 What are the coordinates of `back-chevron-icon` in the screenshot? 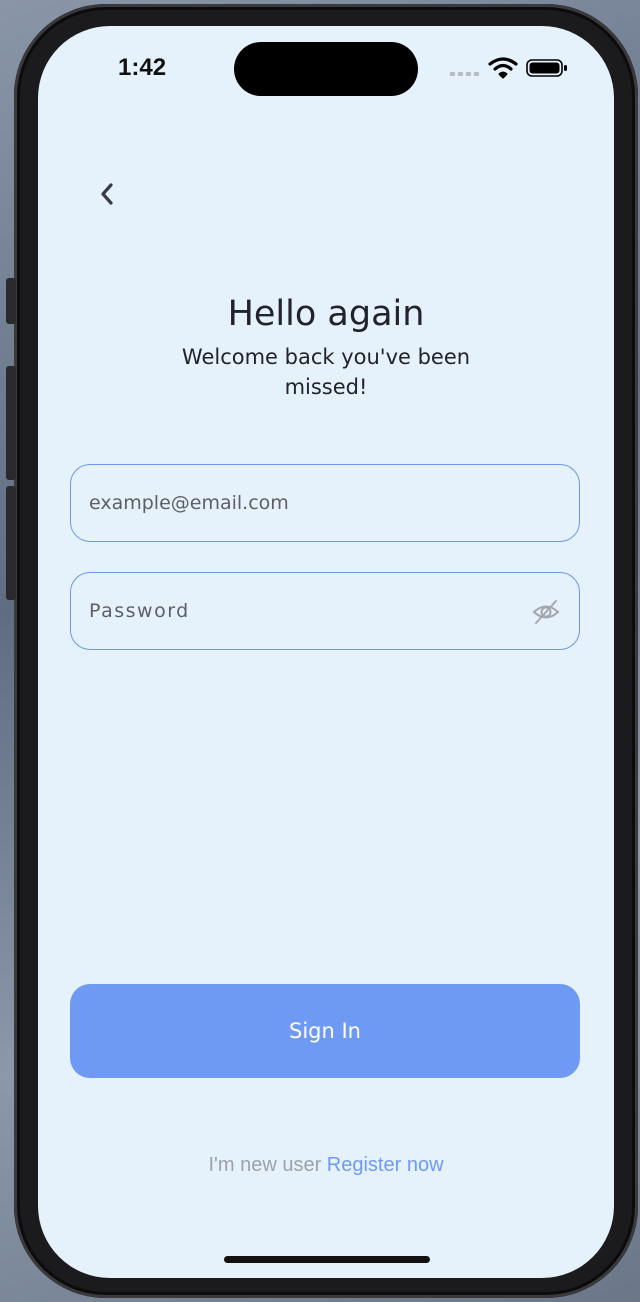 It's located at (107, 194).